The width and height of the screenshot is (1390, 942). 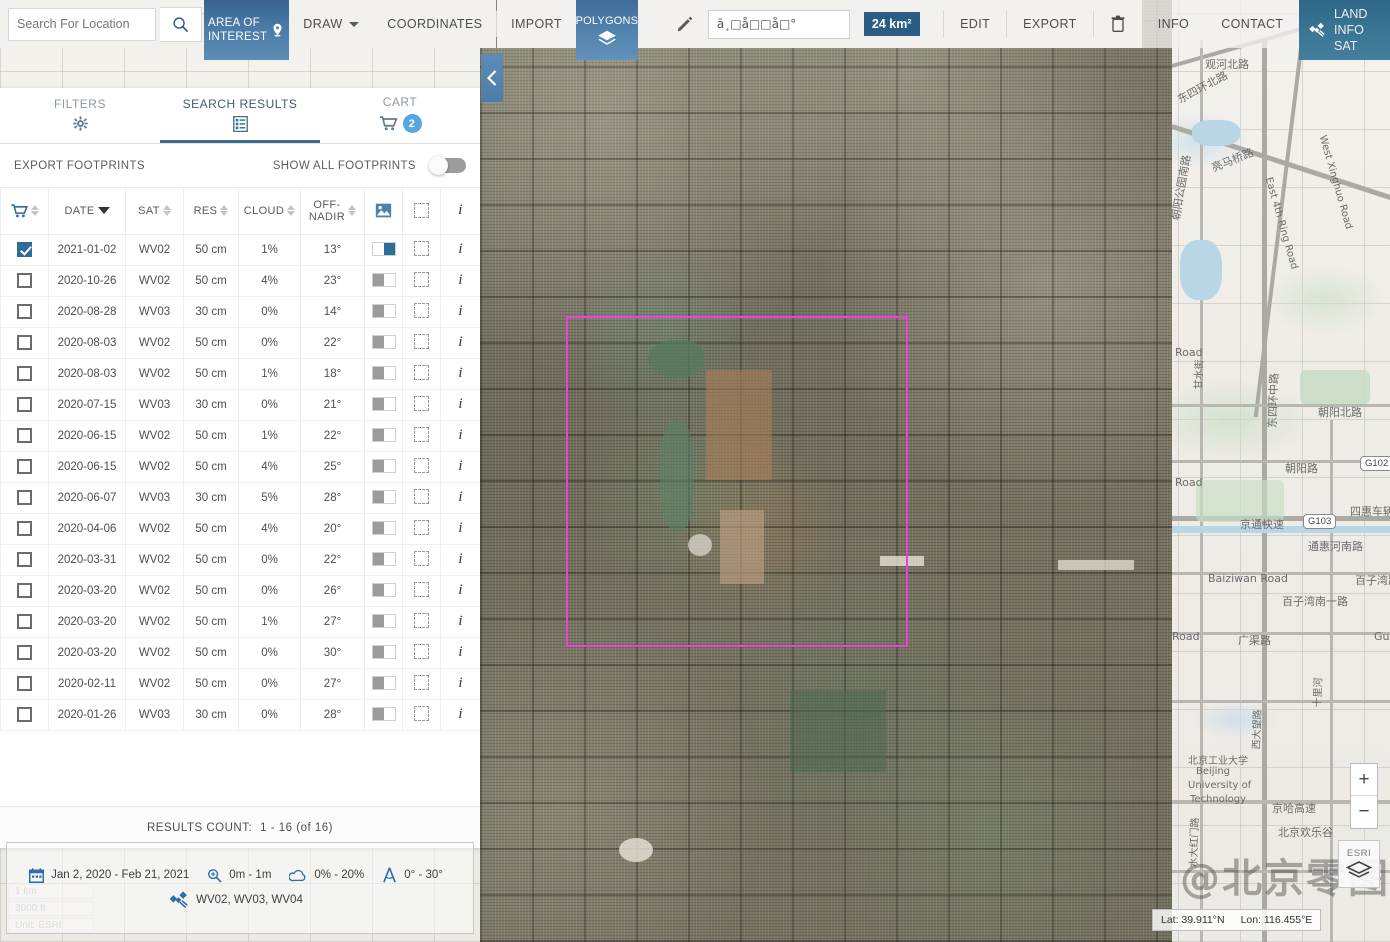 What do you see at coordinates (211, 211) in the screenshot?
I see `column-header-res: RES` at bounding box center [211, 211].